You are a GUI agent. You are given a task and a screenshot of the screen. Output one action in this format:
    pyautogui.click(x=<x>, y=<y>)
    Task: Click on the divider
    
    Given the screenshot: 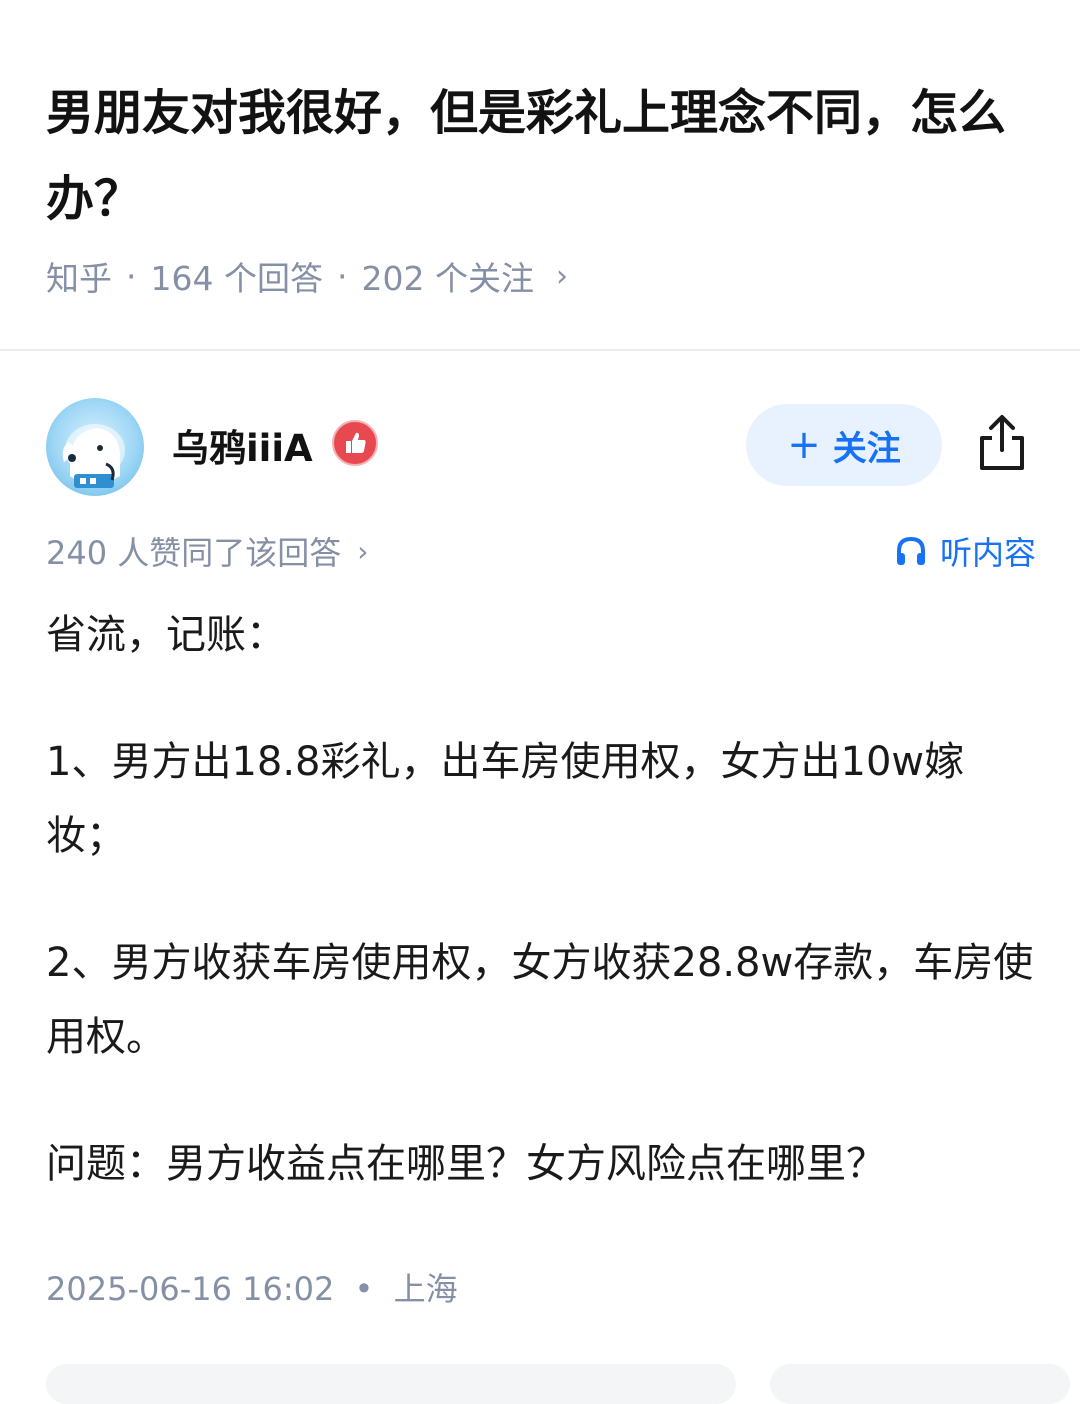 What is the action you would take?
    pyautogui.click(x=540, y=350)
    